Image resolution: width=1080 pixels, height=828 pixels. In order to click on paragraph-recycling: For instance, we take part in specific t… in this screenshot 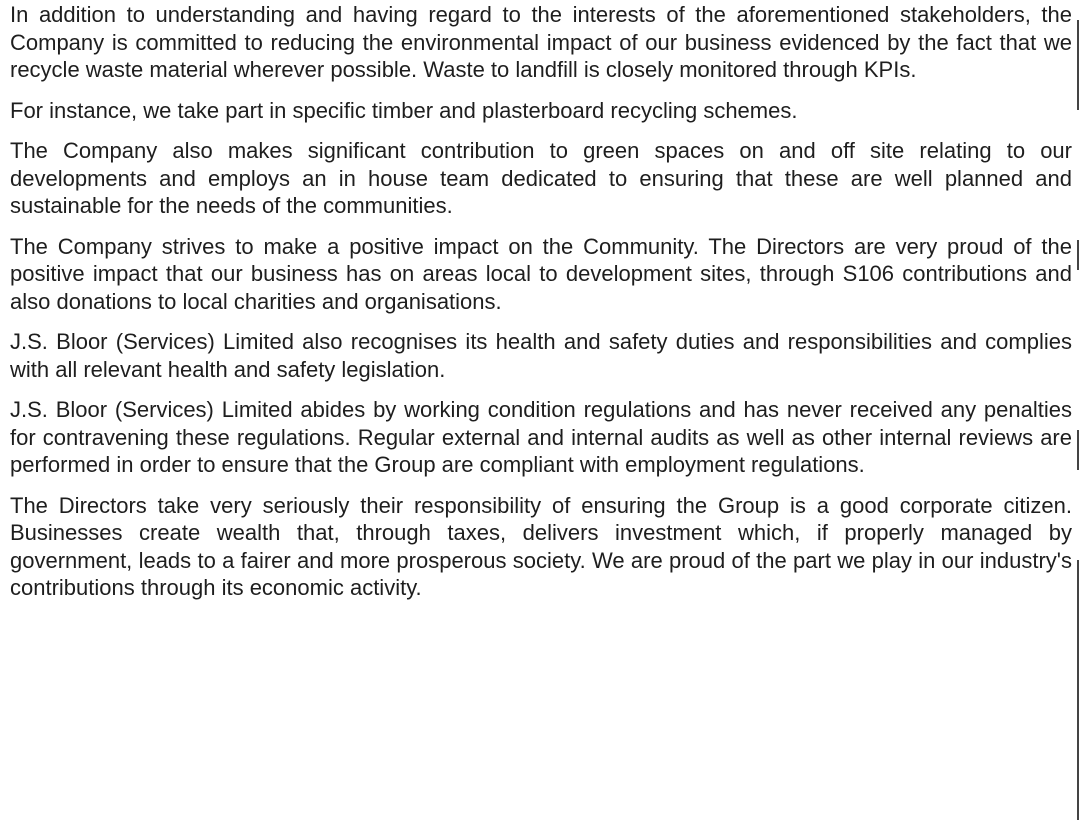, I will do `click(404, 110)`.